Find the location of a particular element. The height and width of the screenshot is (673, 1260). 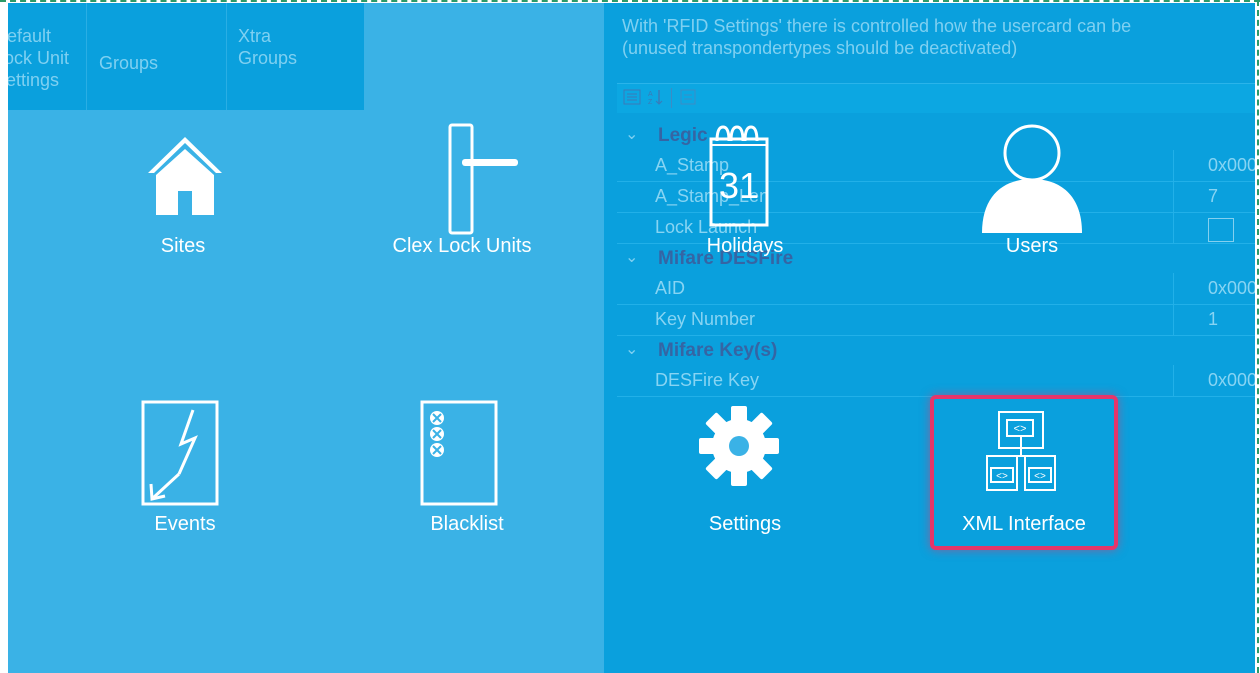

property-value: 1 is located at coordinates (1213, 319).